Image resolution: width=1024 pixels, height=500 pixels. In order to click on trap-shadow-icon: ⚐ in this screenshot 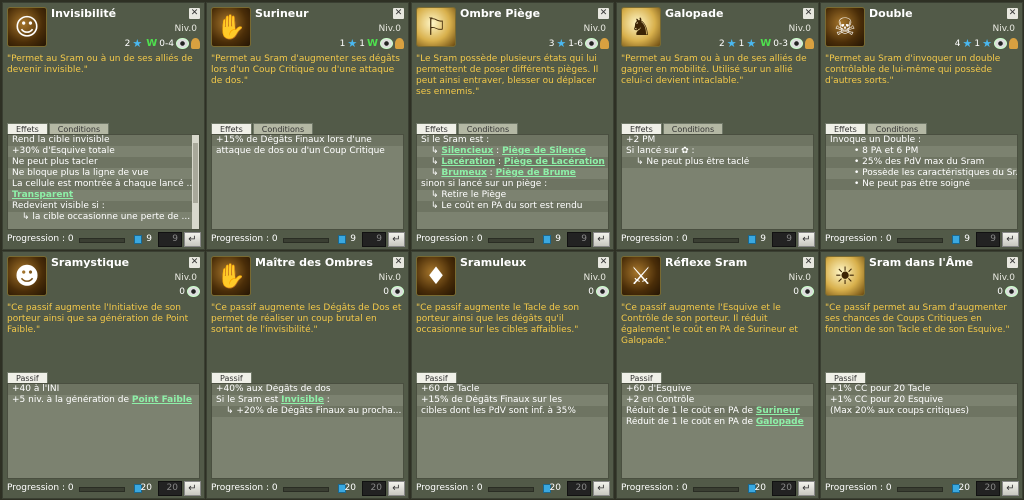, I will do `click(436, 27)`.